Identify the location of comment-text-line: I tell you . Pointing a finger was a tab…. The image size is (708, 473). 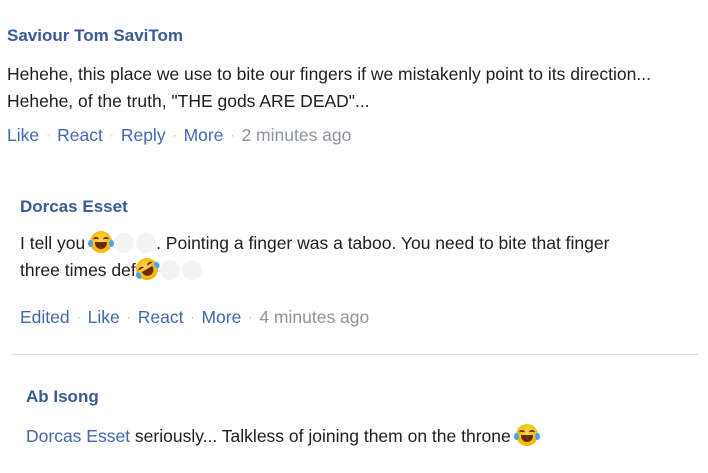
(360, 243).